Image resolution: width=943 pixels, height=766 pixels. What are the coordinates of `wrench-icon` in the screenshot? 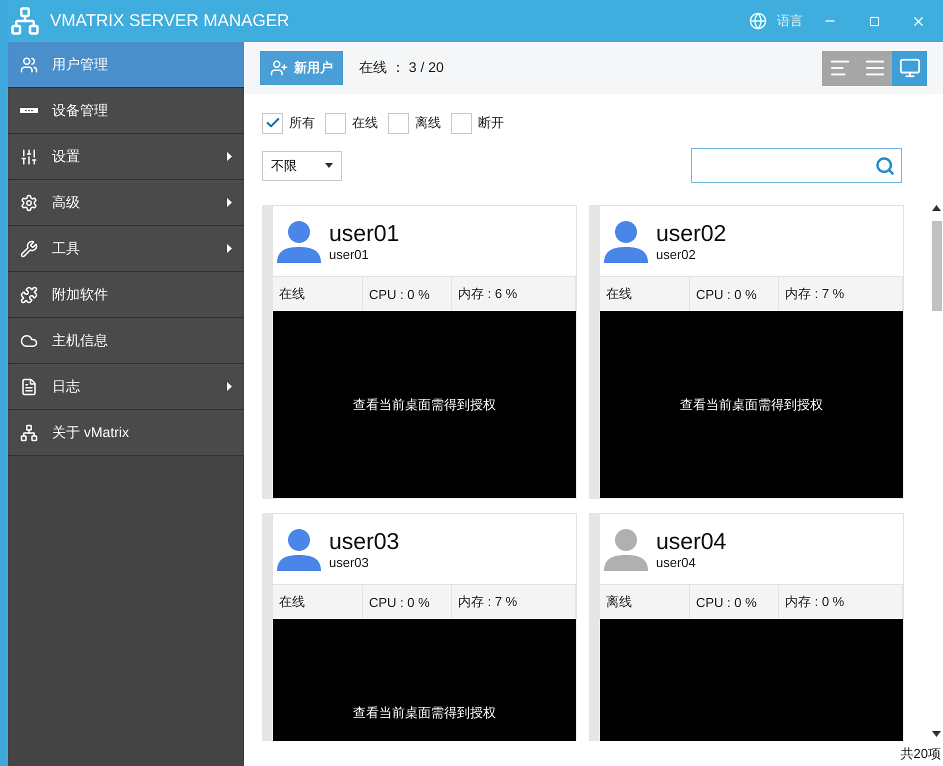 It's located at (29, 249).